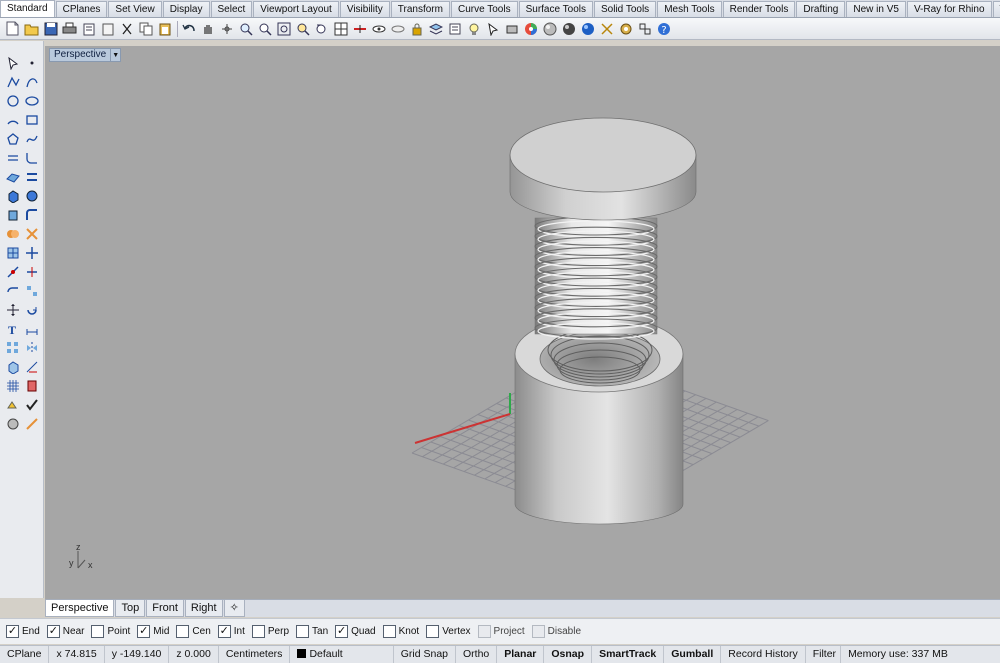 Image resolution: width=1000 pixels, height=663 pixels. Describe the element at coordinates (153, 631) in the screenshot. I see `osnap-option: ✓ Mid` at that location.